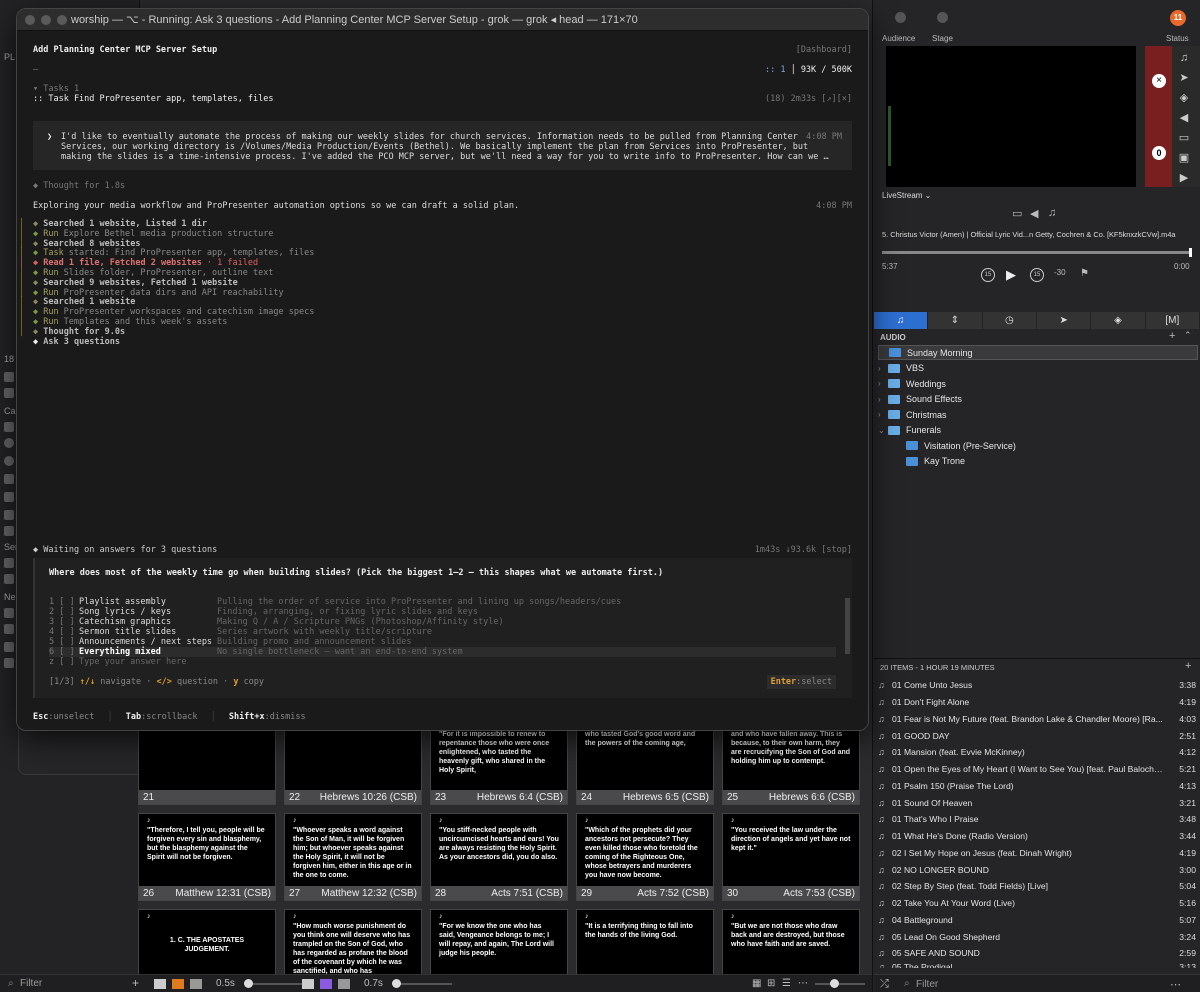  What do you see at coordinates (40, 717) in the screenshot?
I see `footer-key: Esc` at bounding box center [40, 717].